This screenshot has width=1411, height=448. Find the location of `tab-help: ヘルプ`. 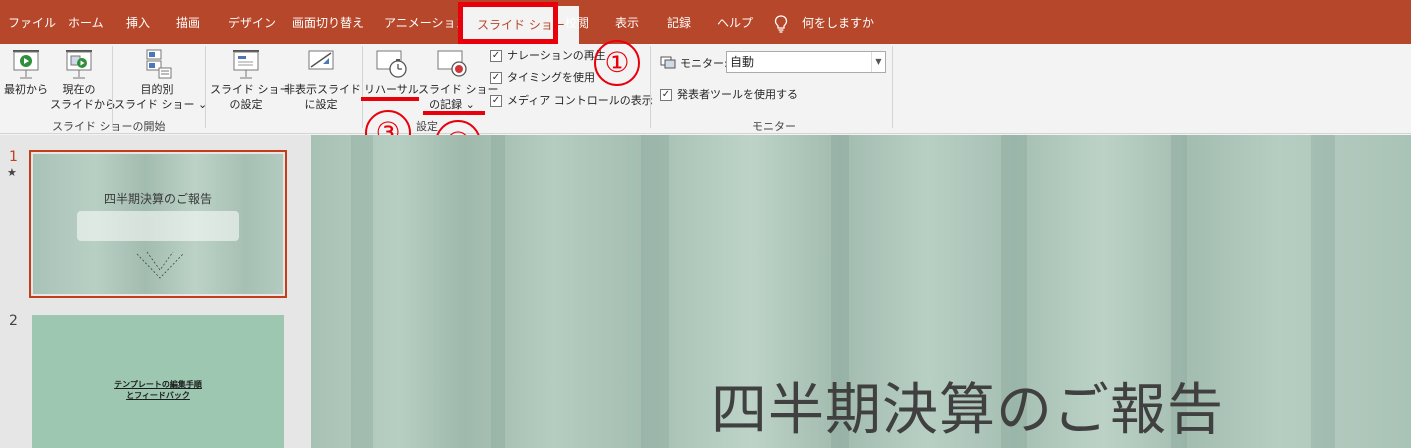

tab-help: ヘルプ is located at coordinates (735, 23).